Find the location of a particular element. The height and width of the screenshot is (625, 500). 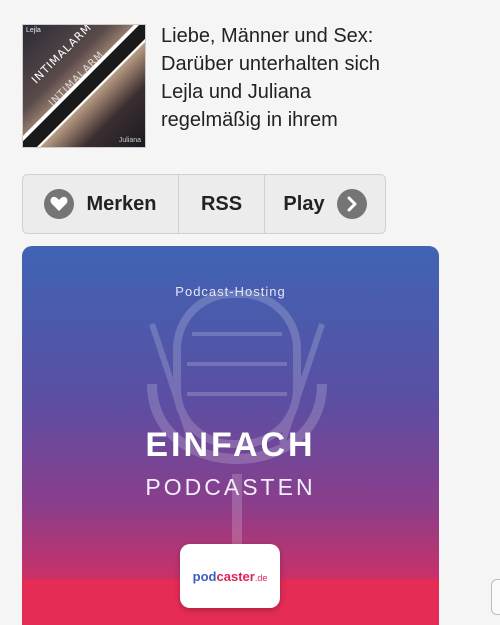

podcast-cover-image: Lejla INTIMALARM INTIMALARM Juliana is located at coordinates (84, 86).